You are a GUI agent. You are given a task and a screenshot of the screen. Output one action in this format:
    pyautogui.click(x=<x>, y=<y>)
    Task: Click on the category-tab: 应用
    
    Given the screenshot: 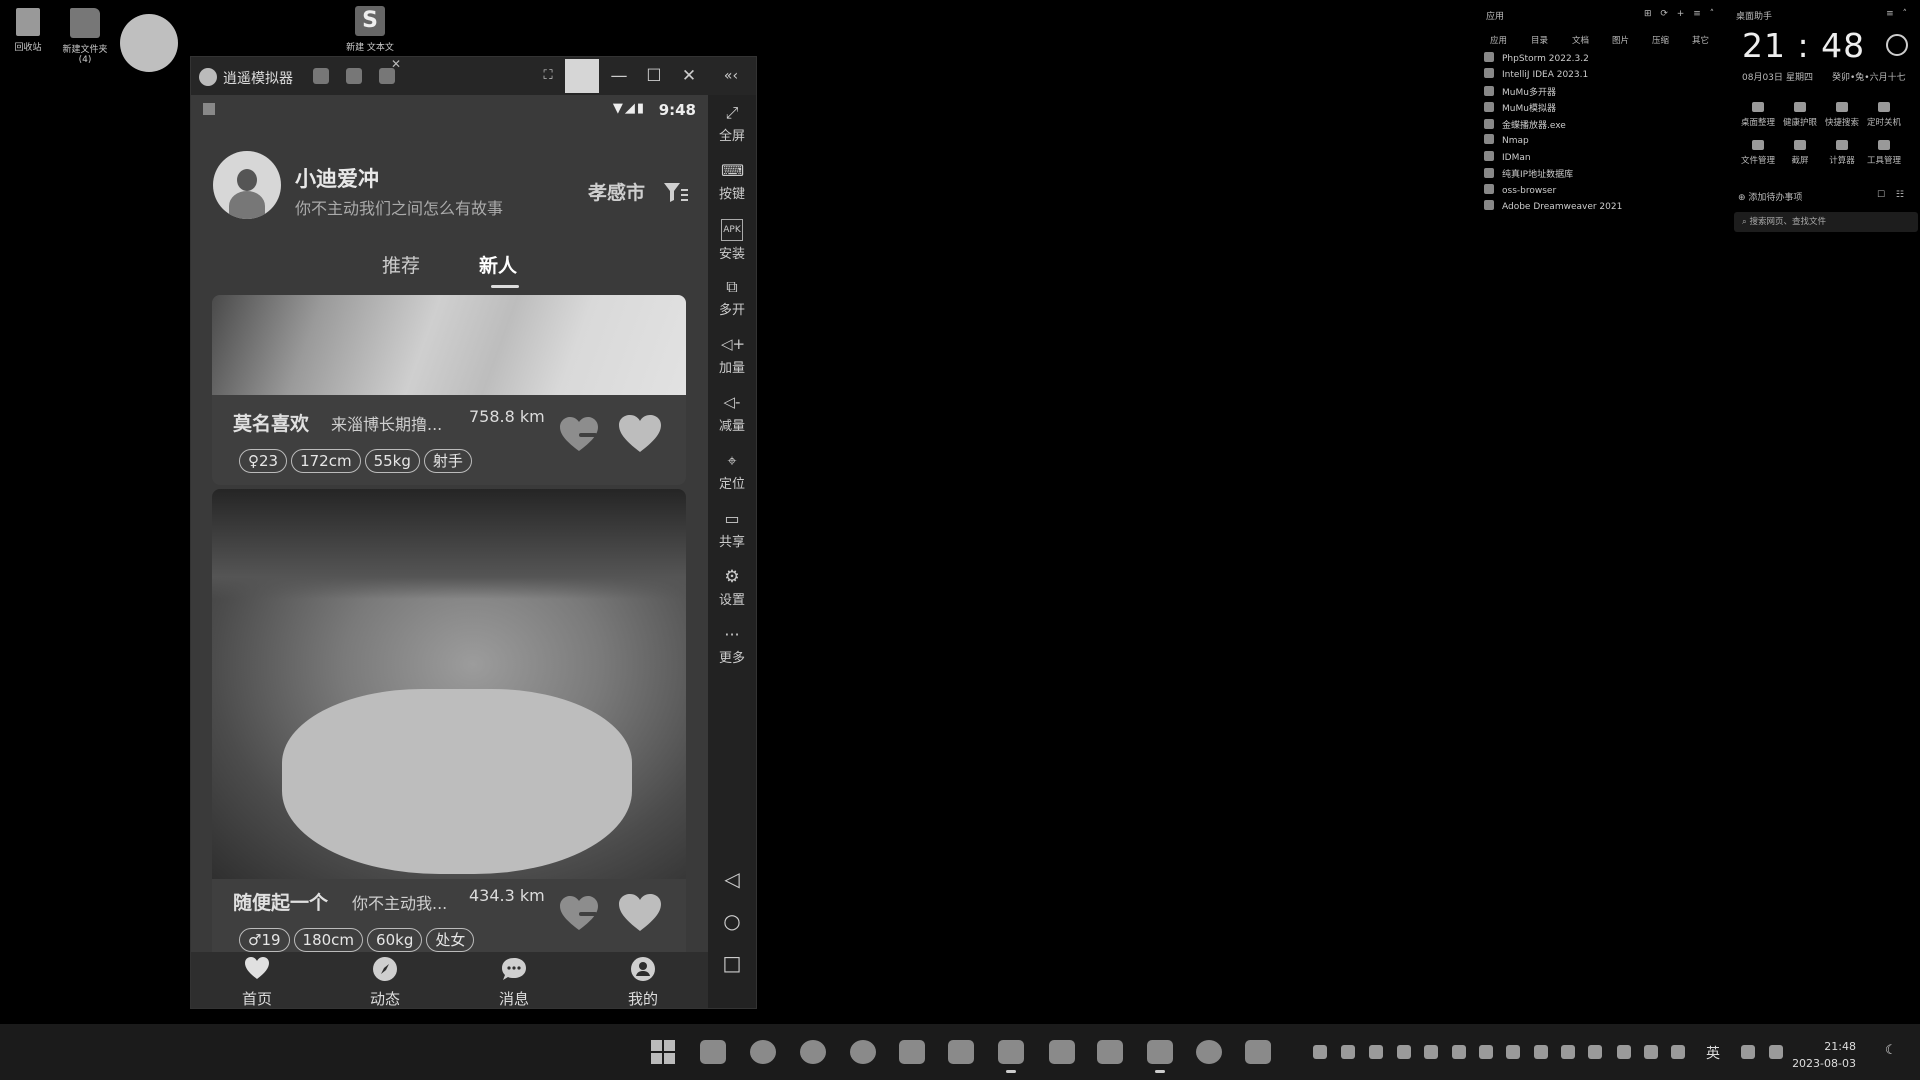 What is the action you would take?
    pyautogui.click(x=1498, y=40)
    